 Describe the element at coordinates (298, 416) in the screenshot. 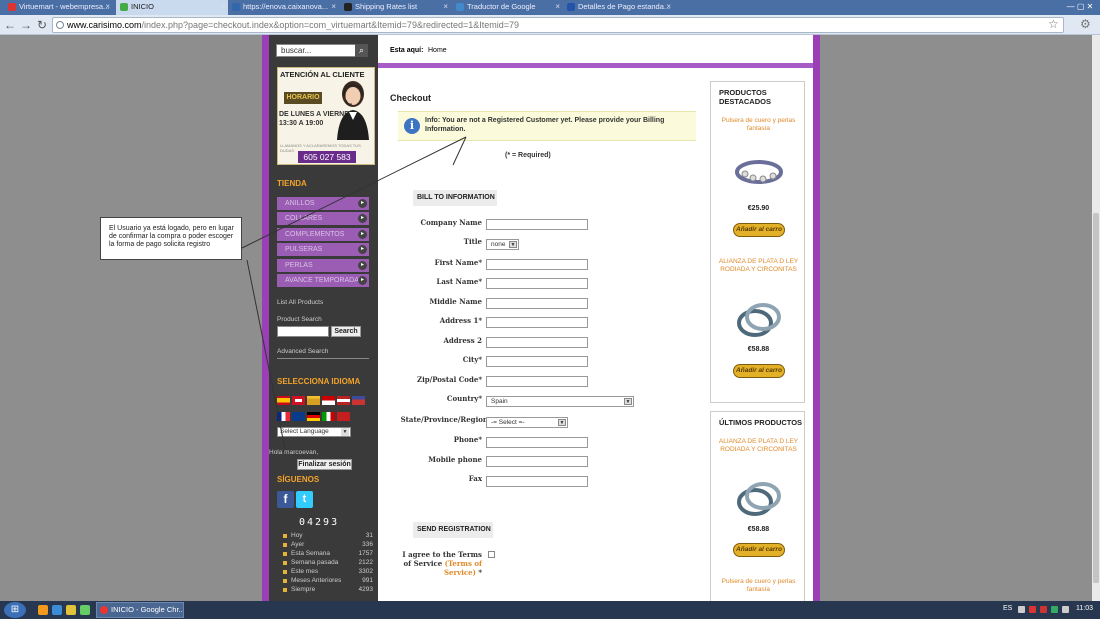

I see `flag-greece-icon` at that location.